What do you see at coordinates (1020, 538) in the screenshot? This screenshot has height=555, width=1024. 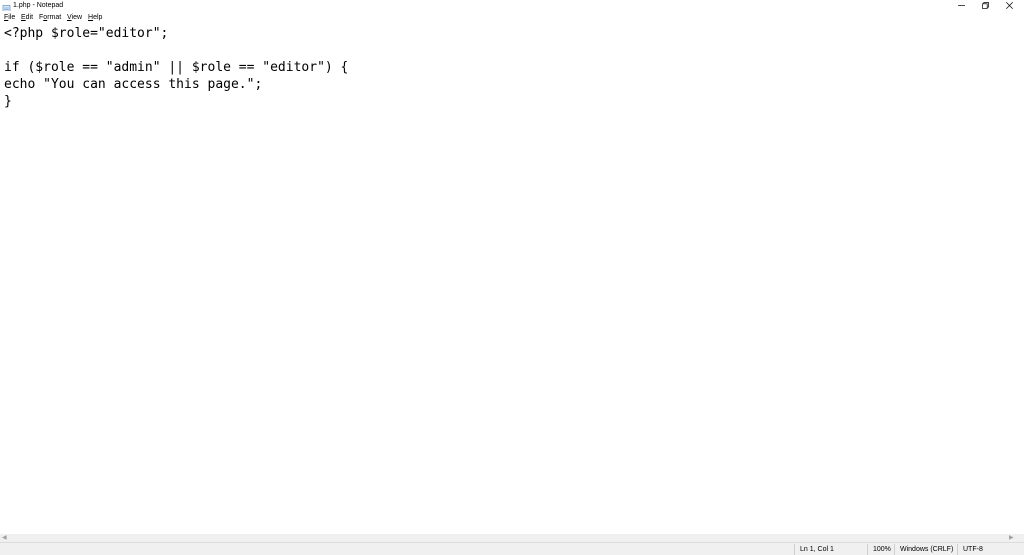 I see `scrollbar-corner` at bounding box center [1020, 538].